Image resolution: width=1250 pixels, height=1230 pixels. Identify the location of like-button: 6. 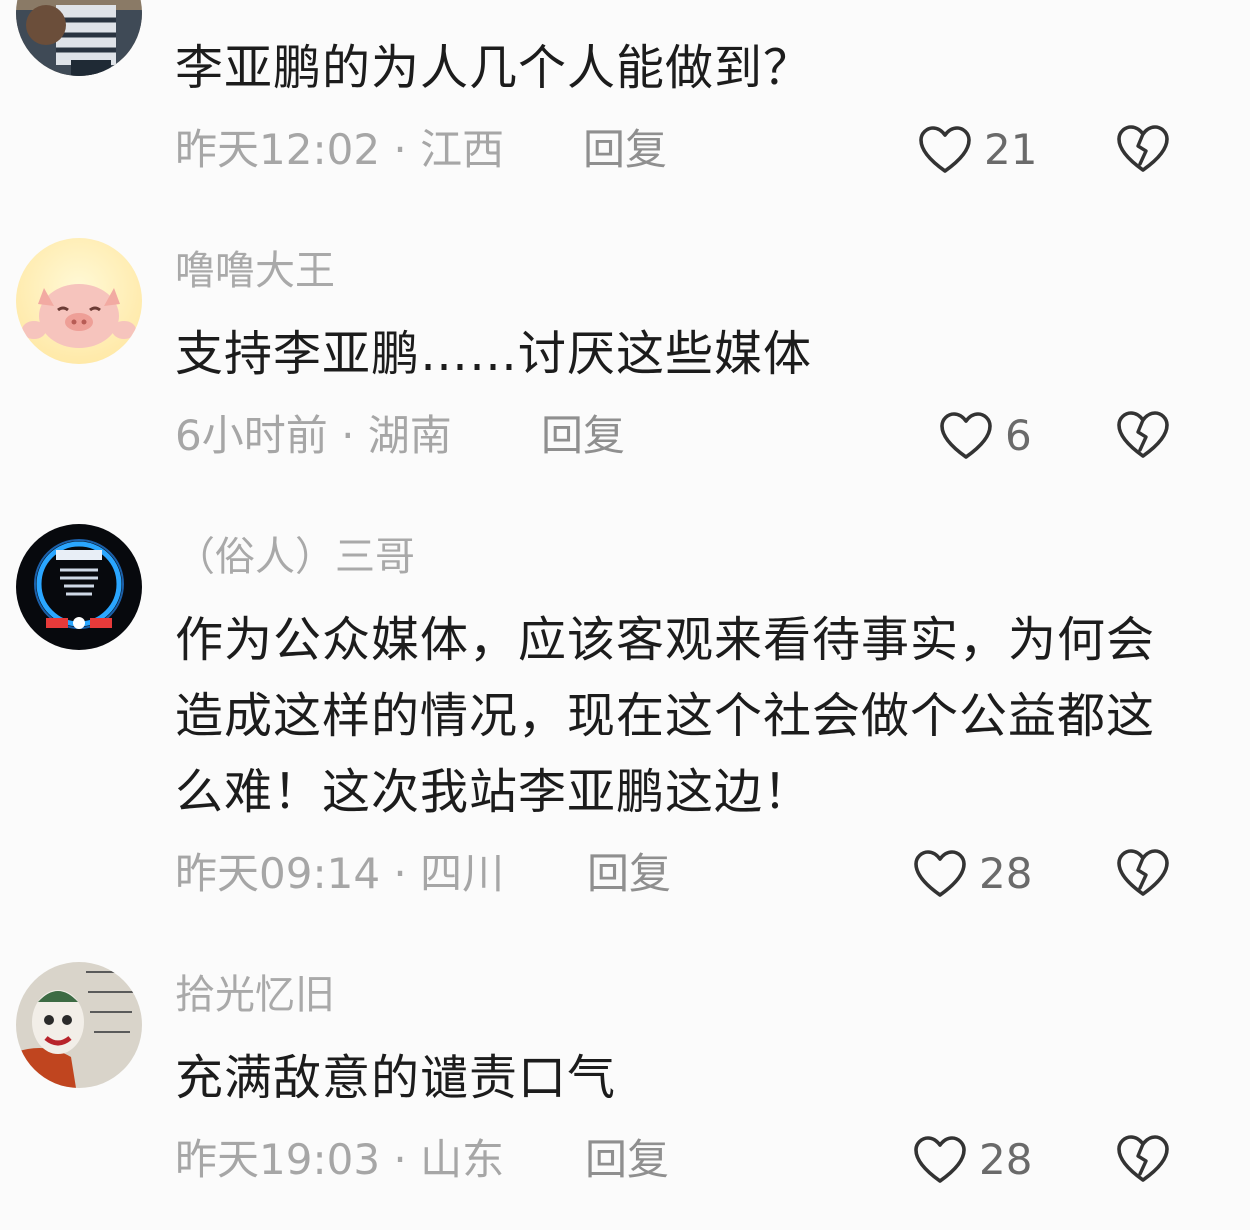
(985, 436).